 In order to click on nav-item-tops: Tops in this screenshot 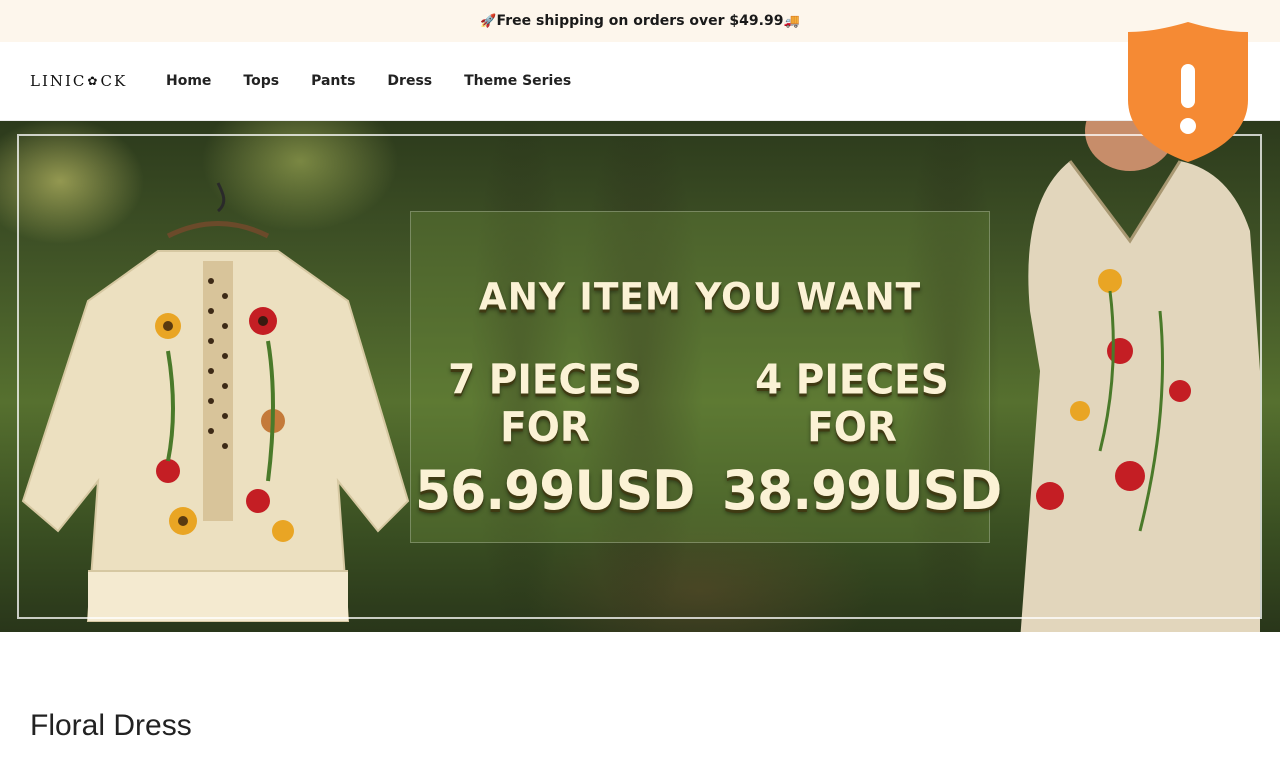, I will do `click(261, 81)`.